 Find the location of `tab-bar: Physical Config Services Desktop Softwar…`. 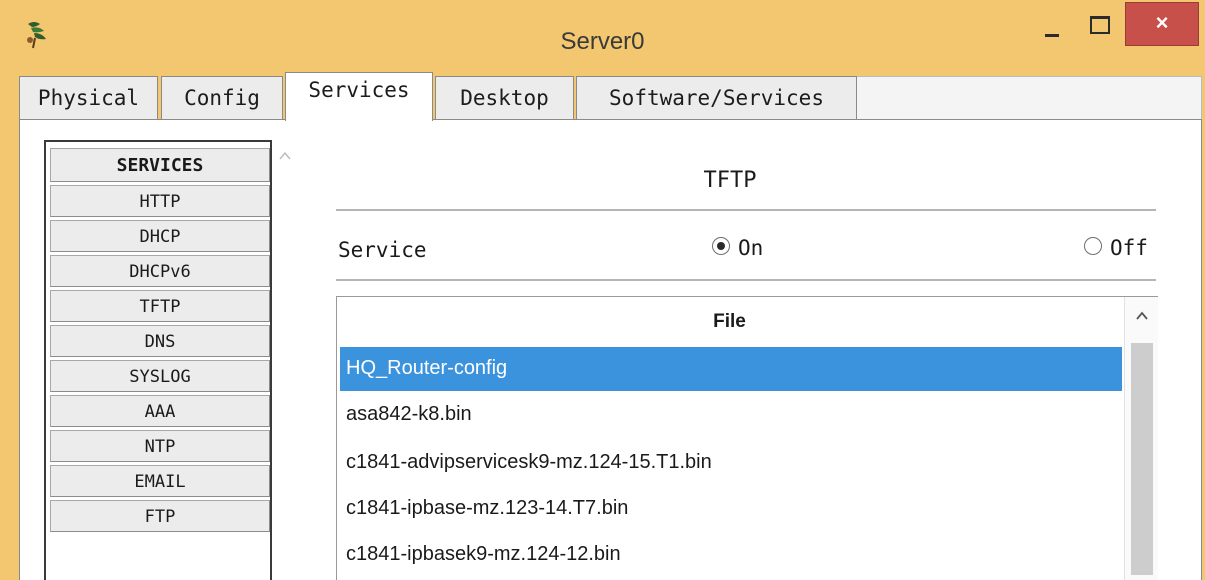

tab-bar: Physical Config Services Desktop Softwar… is located at coordinates (610, 96).